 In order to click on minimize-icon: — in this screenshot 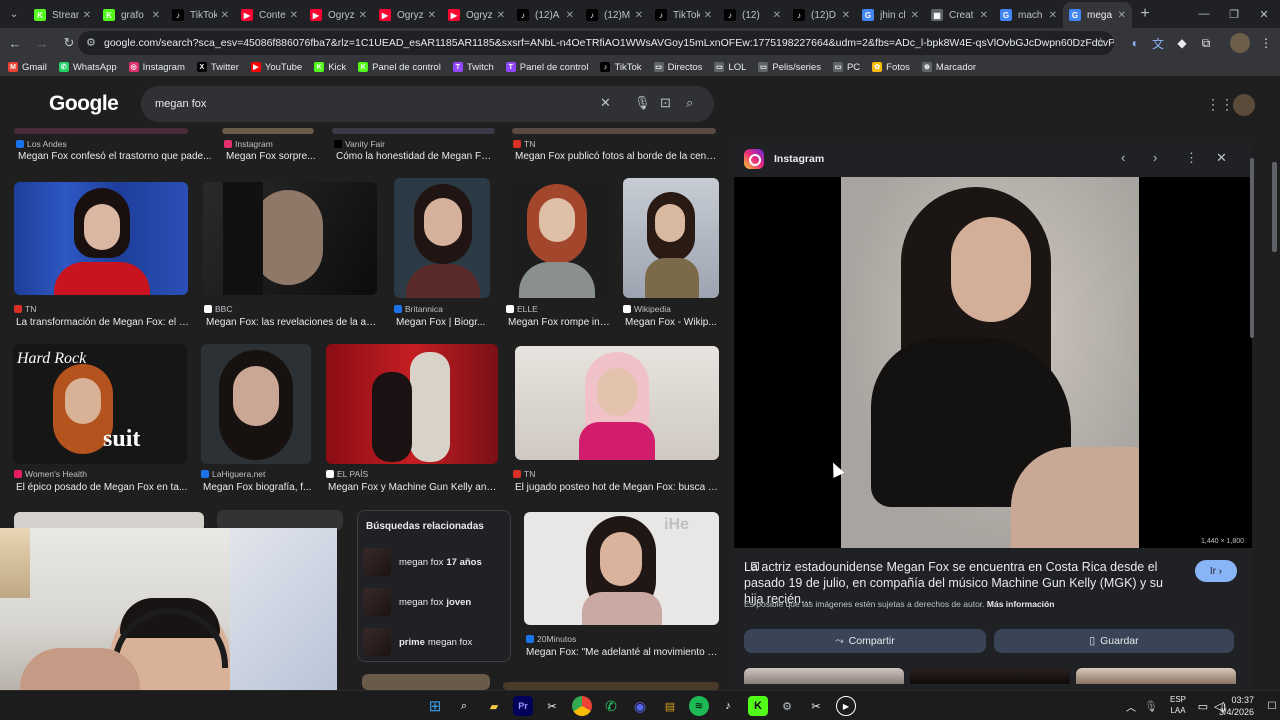, I will do `click(1204, 14)`.